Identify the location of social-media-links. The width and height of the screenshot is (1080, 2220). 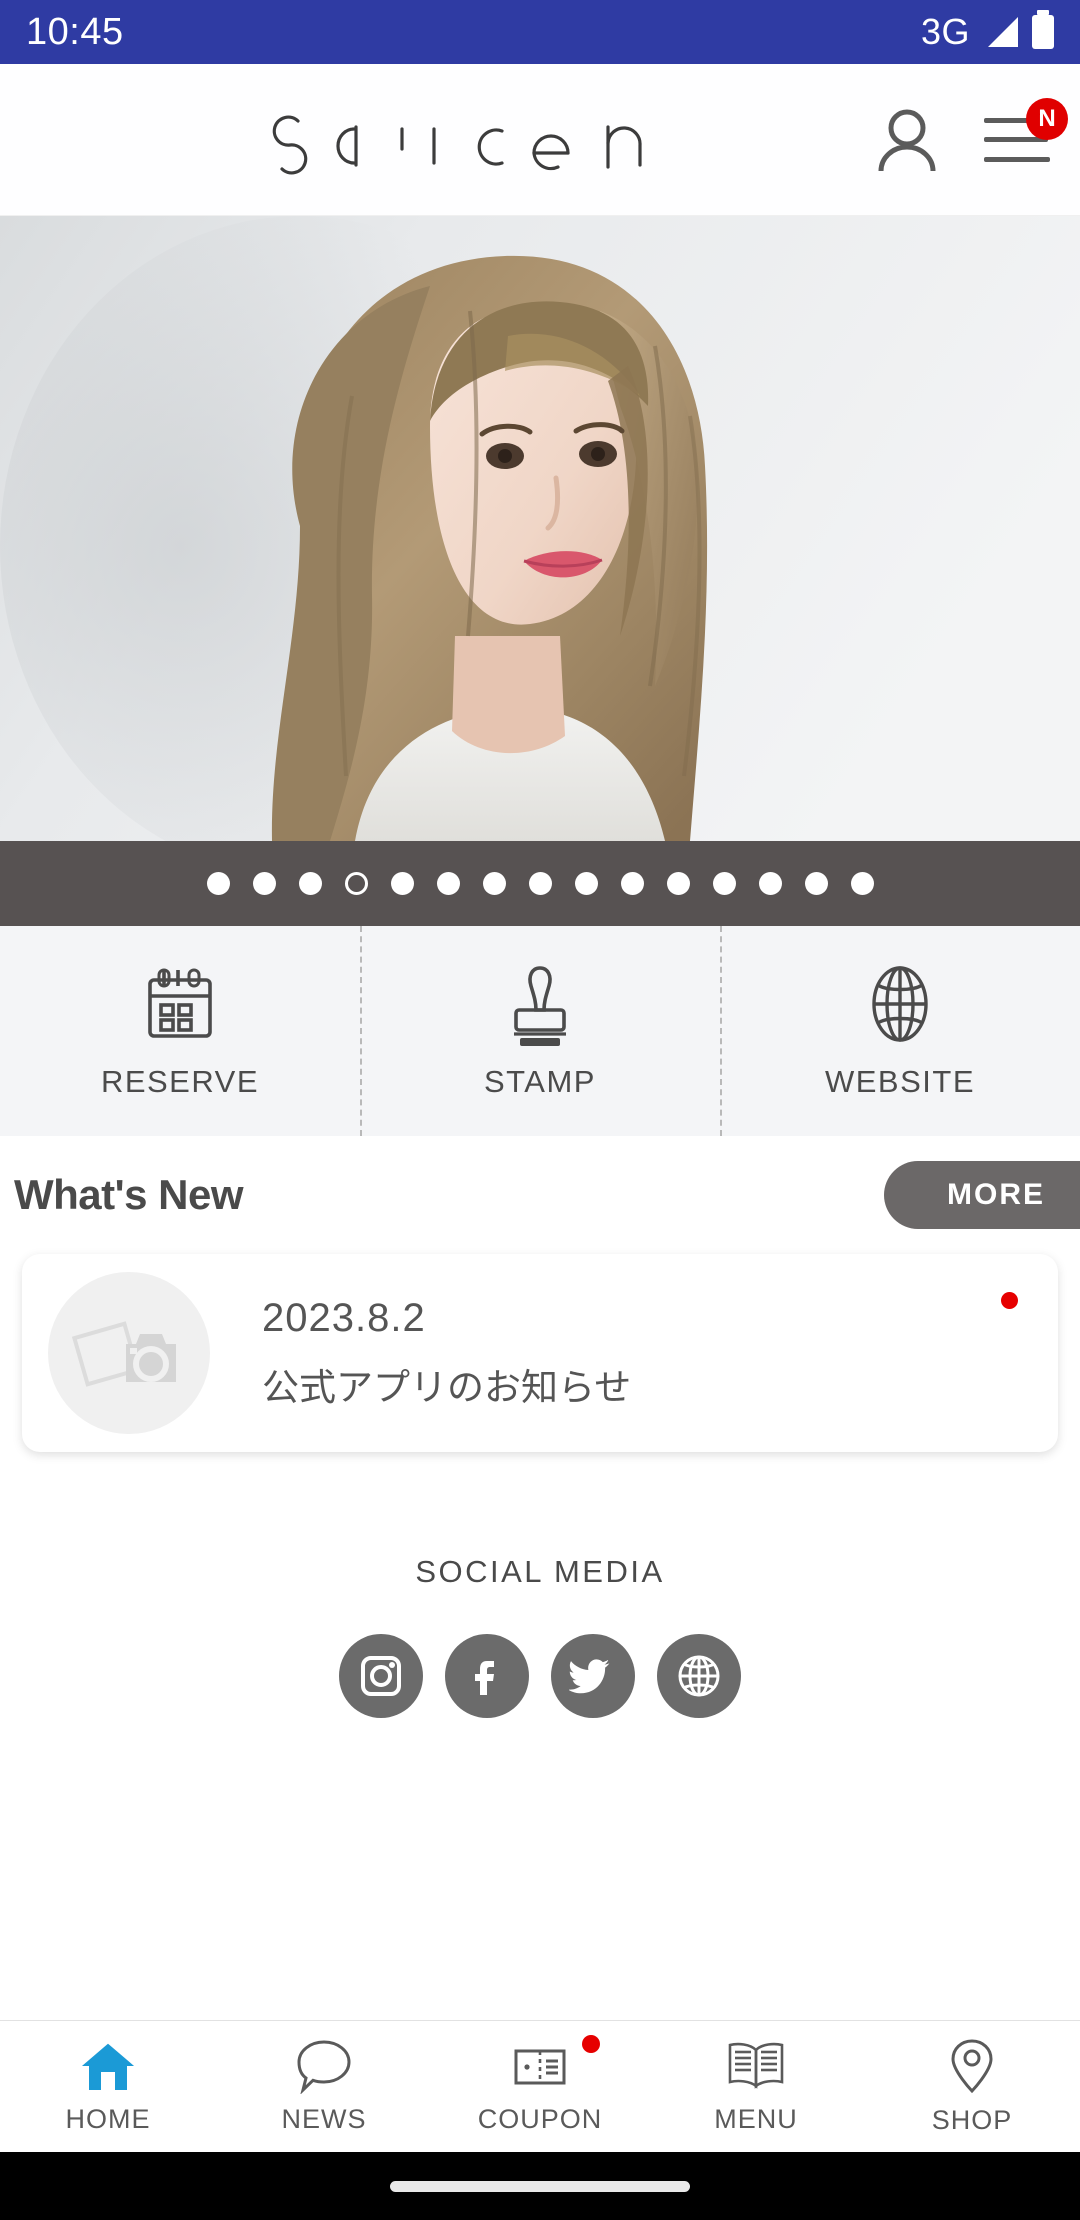
(540, 1676).